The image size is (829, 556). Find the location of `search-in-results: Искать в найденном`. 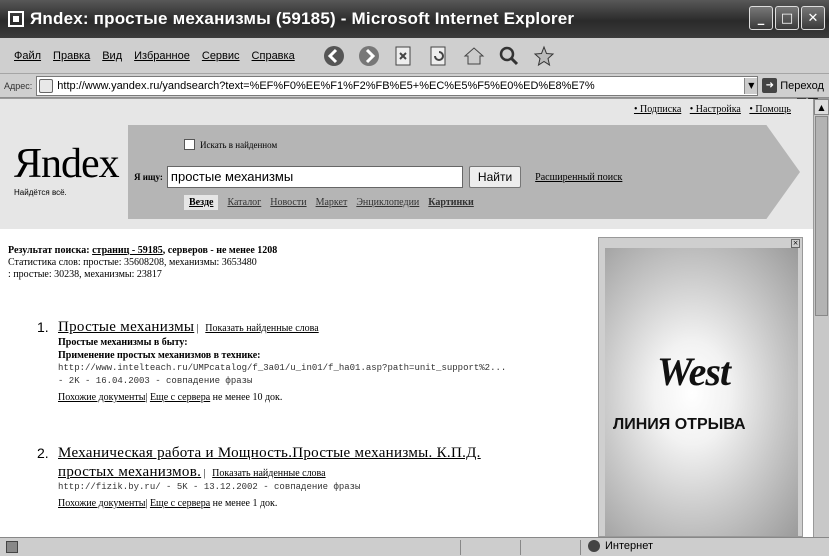

search-in-results: Искать в найденном is located at coordinates (230, 144).